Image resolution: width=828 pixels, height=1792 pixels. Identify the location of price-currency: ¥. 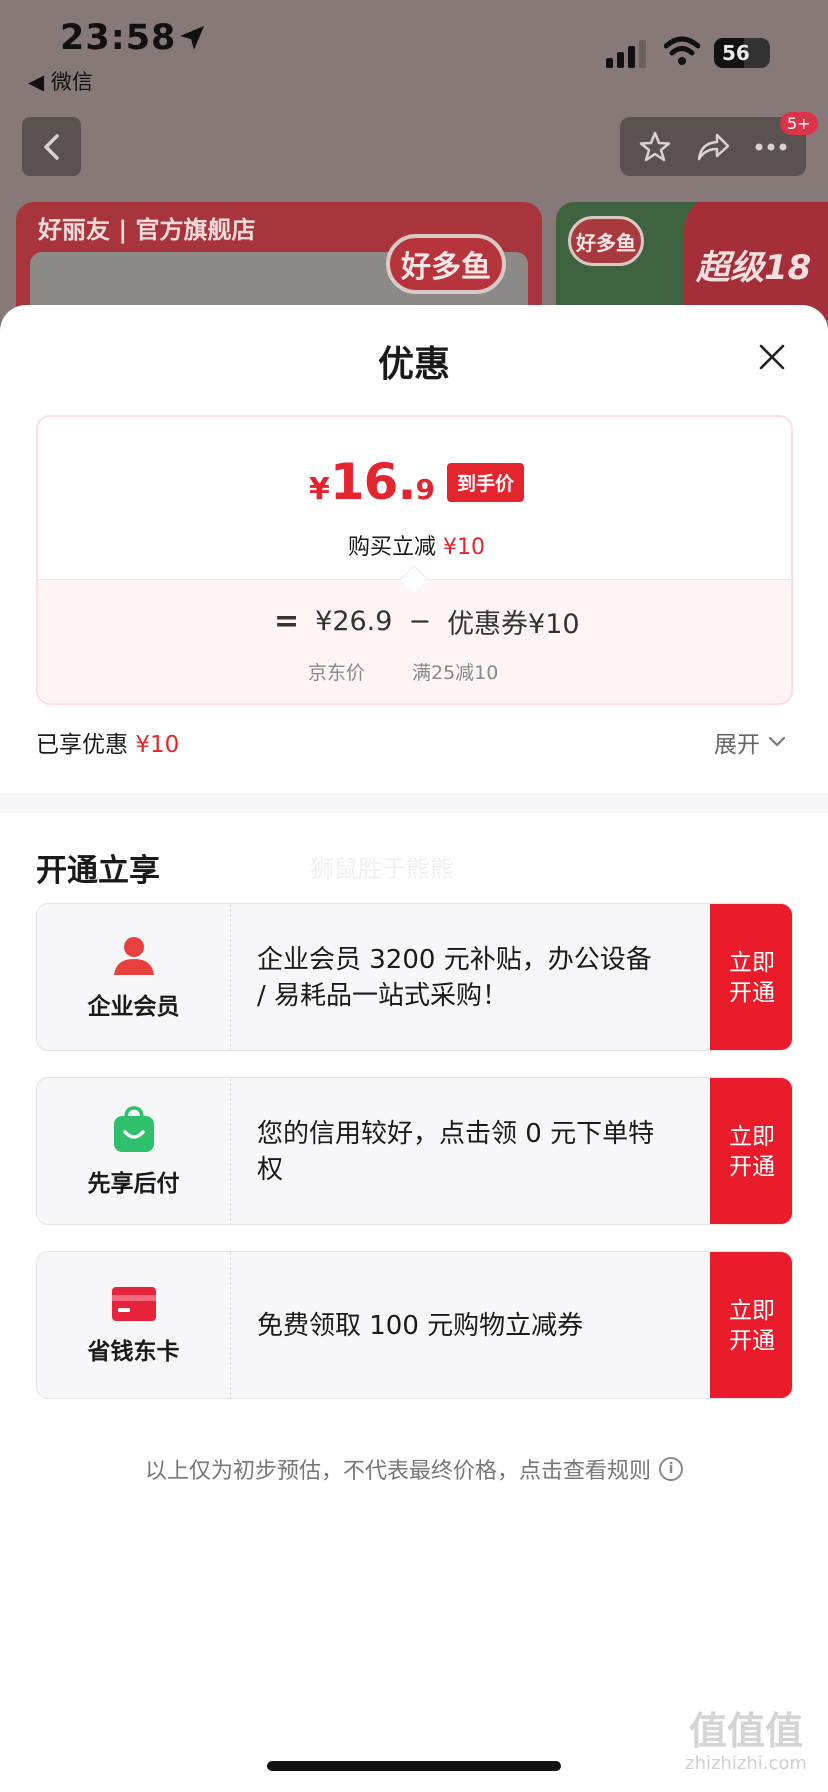
(319, 489).